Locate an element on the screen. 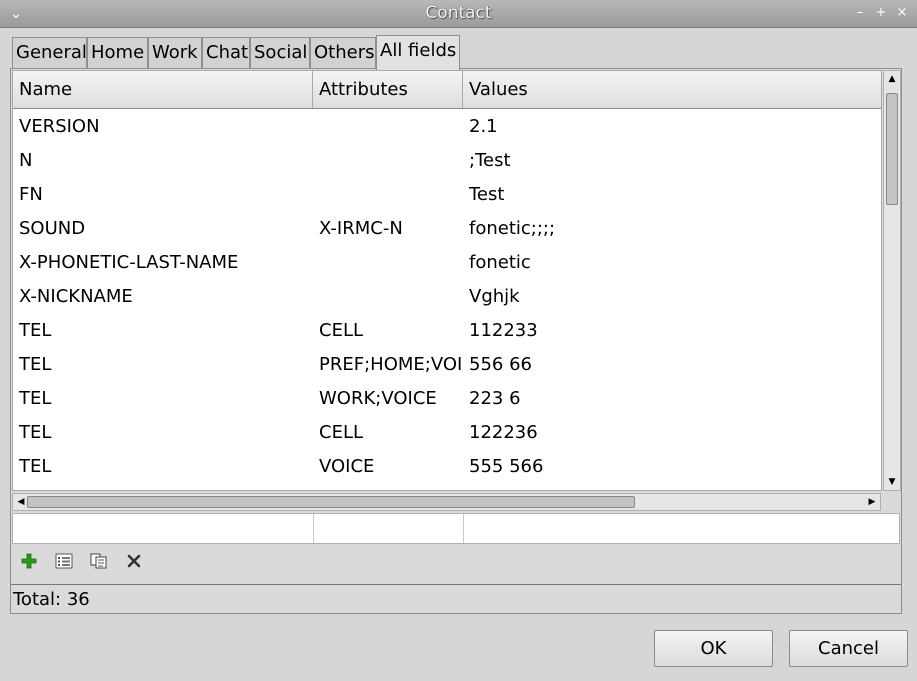 The width and height of the screenshot is (917, 681). vertical-scrollbar: ▲ ▼ is located at coordinates (892, 280).